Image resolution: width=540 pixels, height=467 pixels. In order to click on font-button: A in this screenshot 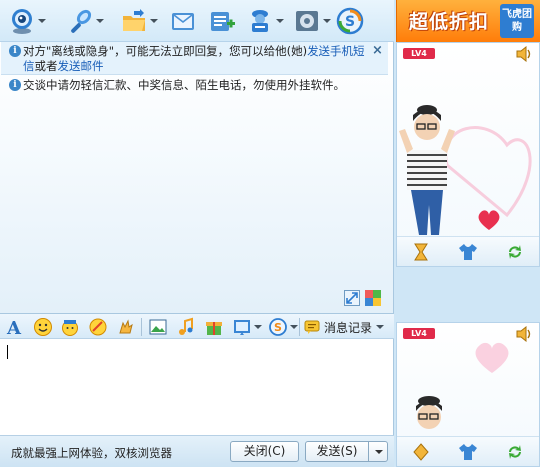, I will do `click(15, 327)`.